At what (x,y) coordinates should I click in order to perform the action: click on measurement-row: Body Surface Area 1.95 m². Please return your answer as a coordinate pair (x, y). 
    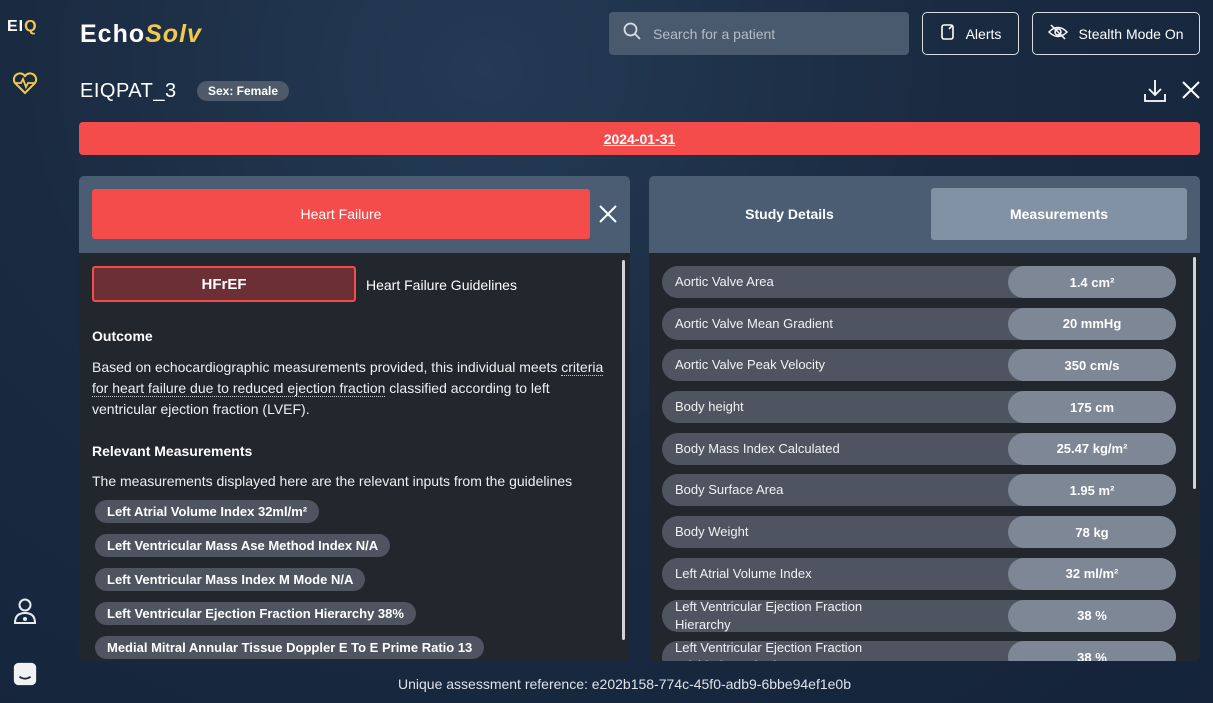
    Looking at the image, I should click on (919, 490).